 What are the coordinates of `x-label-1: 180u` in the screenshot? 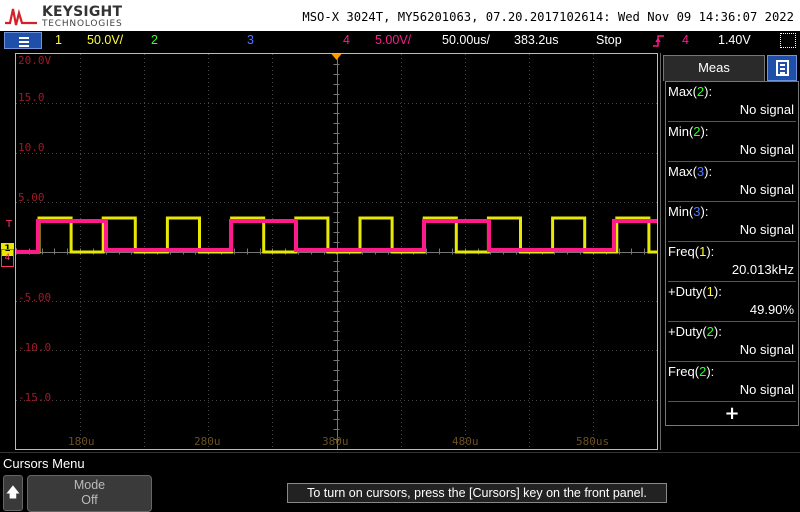 It's located at (81, 441).